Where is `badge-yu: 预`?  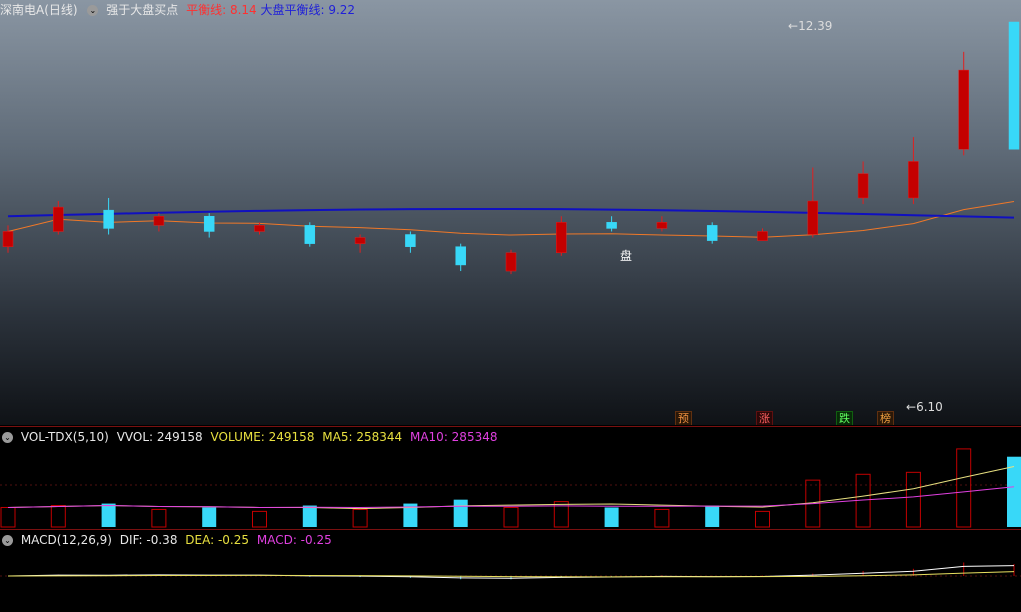
badge-yu: 预 is located at coordinates (683, 418).